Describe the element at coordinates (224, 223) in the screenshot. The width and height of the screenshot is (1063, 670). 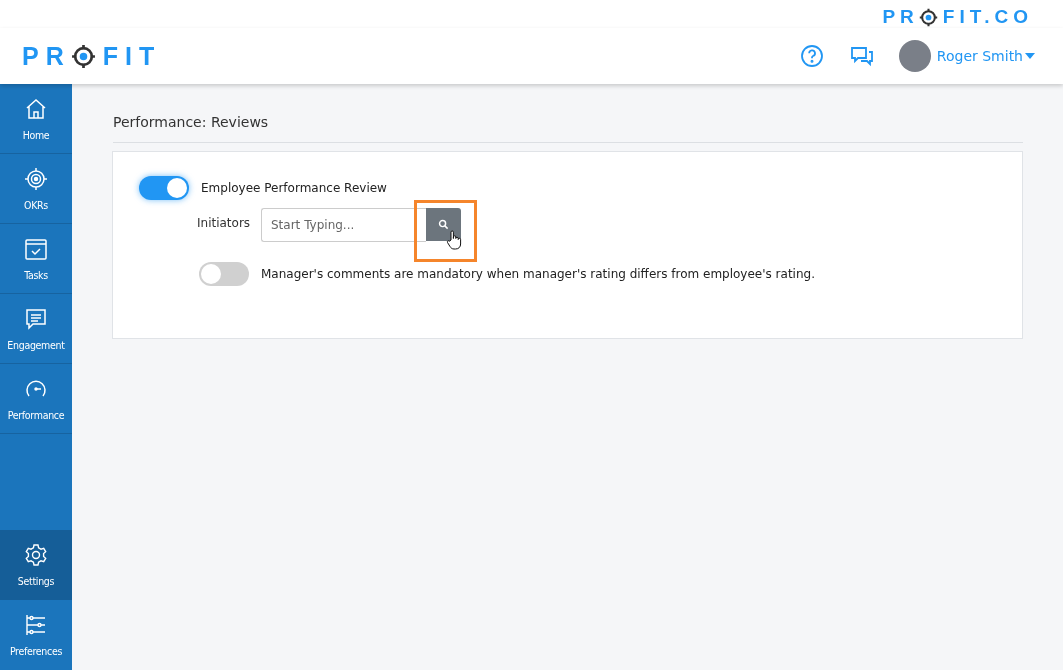
I see `field-label: Initiators` at that location.